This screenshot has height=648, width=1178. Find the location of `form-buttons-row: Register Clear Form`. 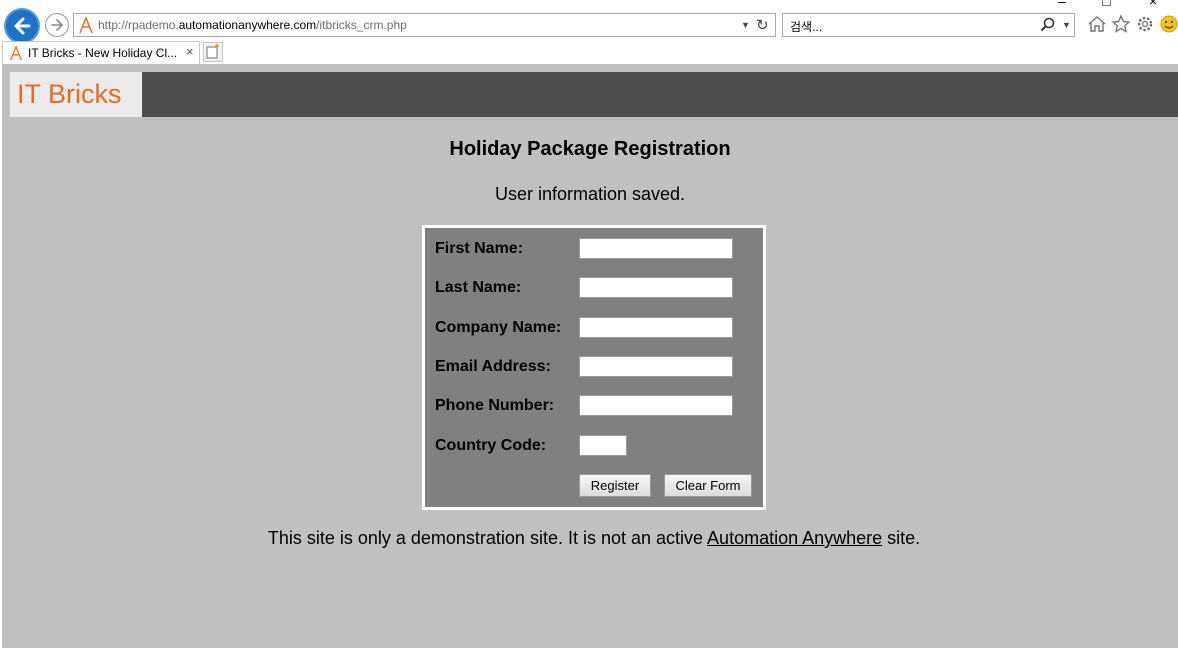

form-buttons-row: Register Clear Form is located at coordinates (595, 485).